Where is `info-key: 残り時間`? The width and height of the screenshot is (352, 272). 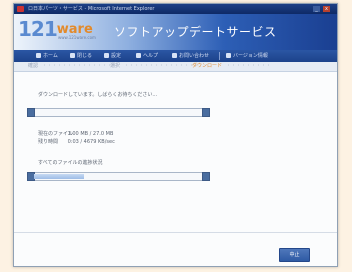
info-key: 残り時間 is located at coordinates (48, 142).